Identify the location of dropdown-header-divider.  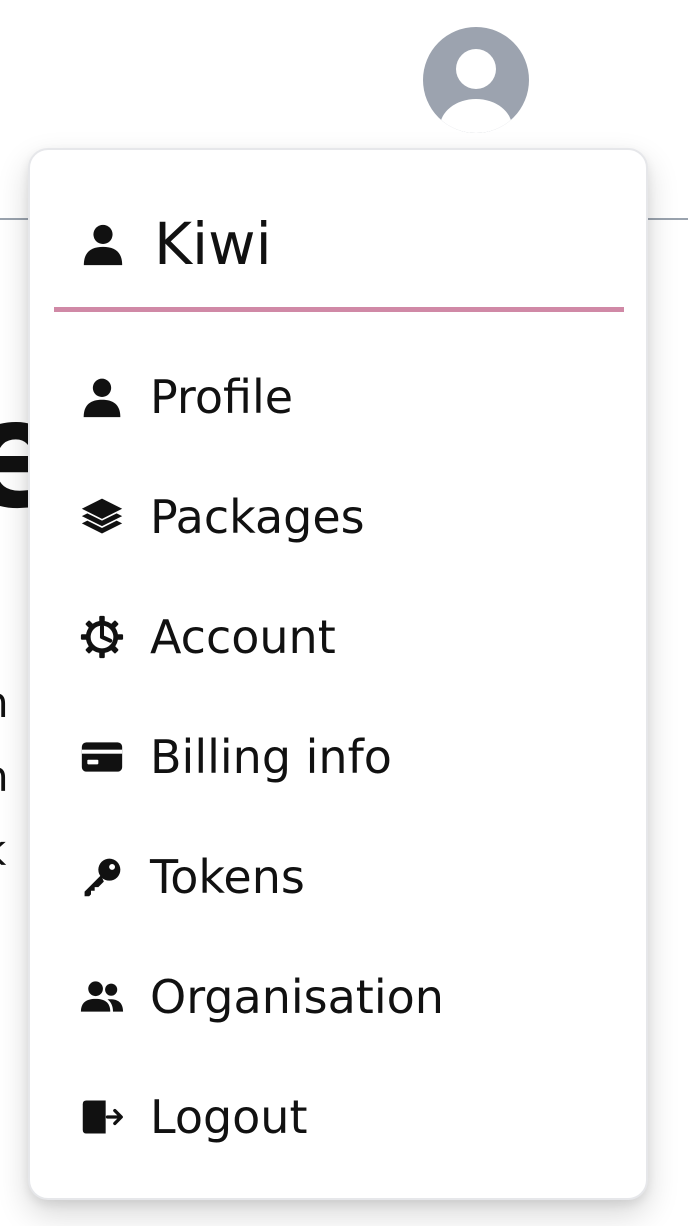
(339, 309).